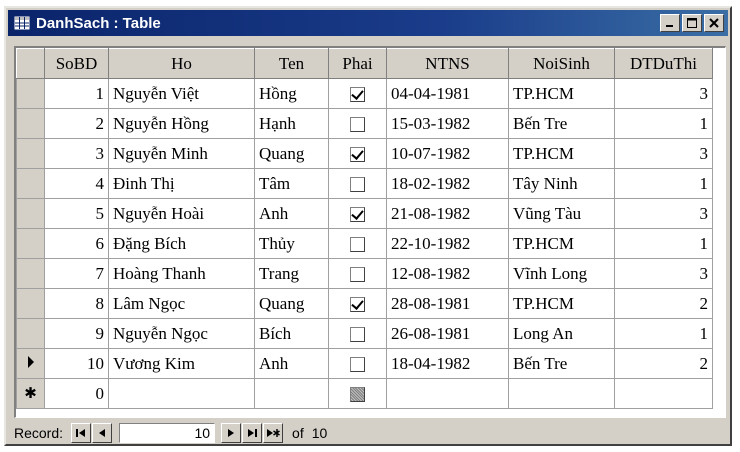  Describe the element at coordinates (663, 363) in the screenshot. I see `cell-dtduthi: 2` at that location.